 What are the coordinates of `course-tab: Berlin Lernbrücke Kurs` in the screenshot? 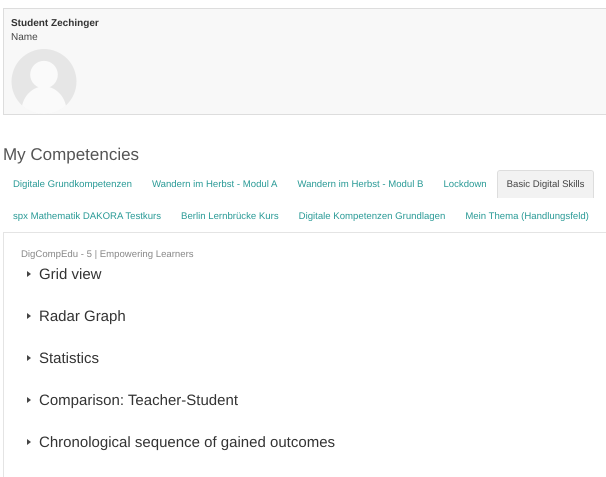 It's located at (230, 216).